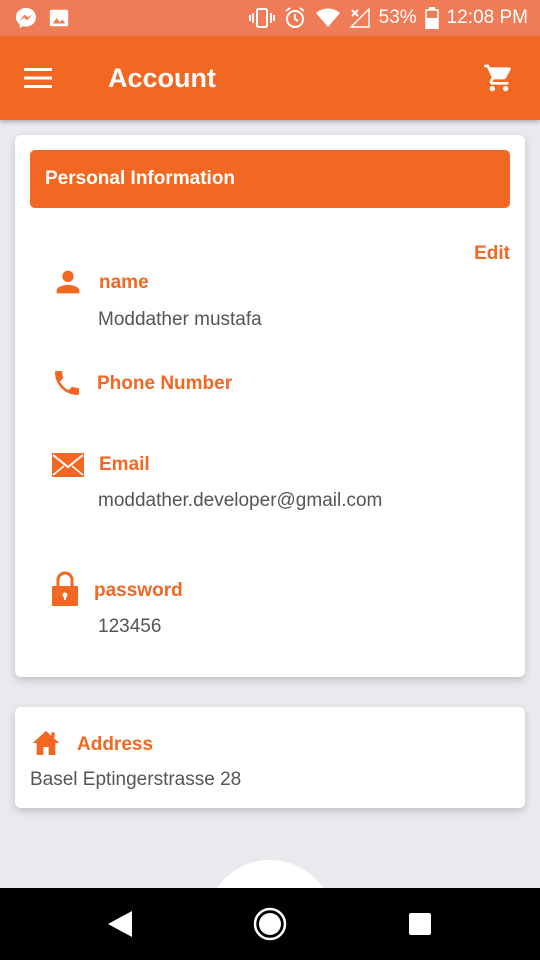 The image size is (540, 960). I want to click on back-icon, so click(120, 924).